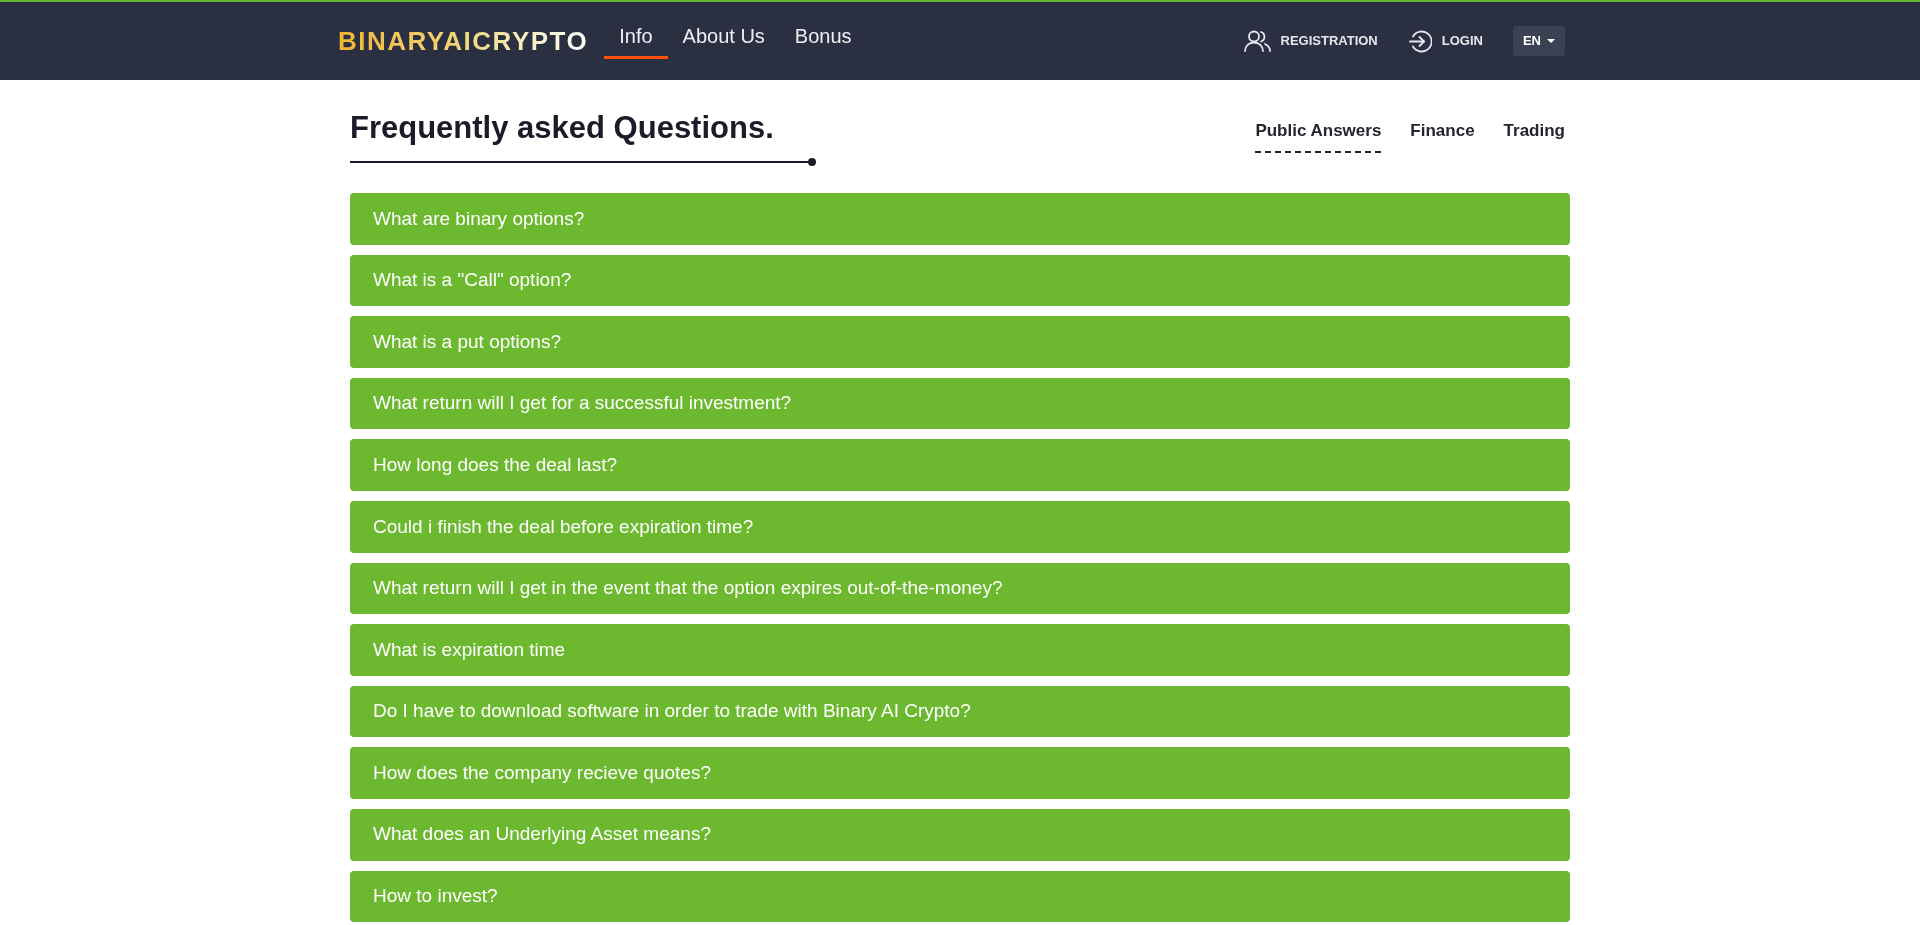 The image size is (1920, 925). Describe the element at coordinates (960, 342) in the screenshot. I see `faq-question-button: What is a put options?` at that location.